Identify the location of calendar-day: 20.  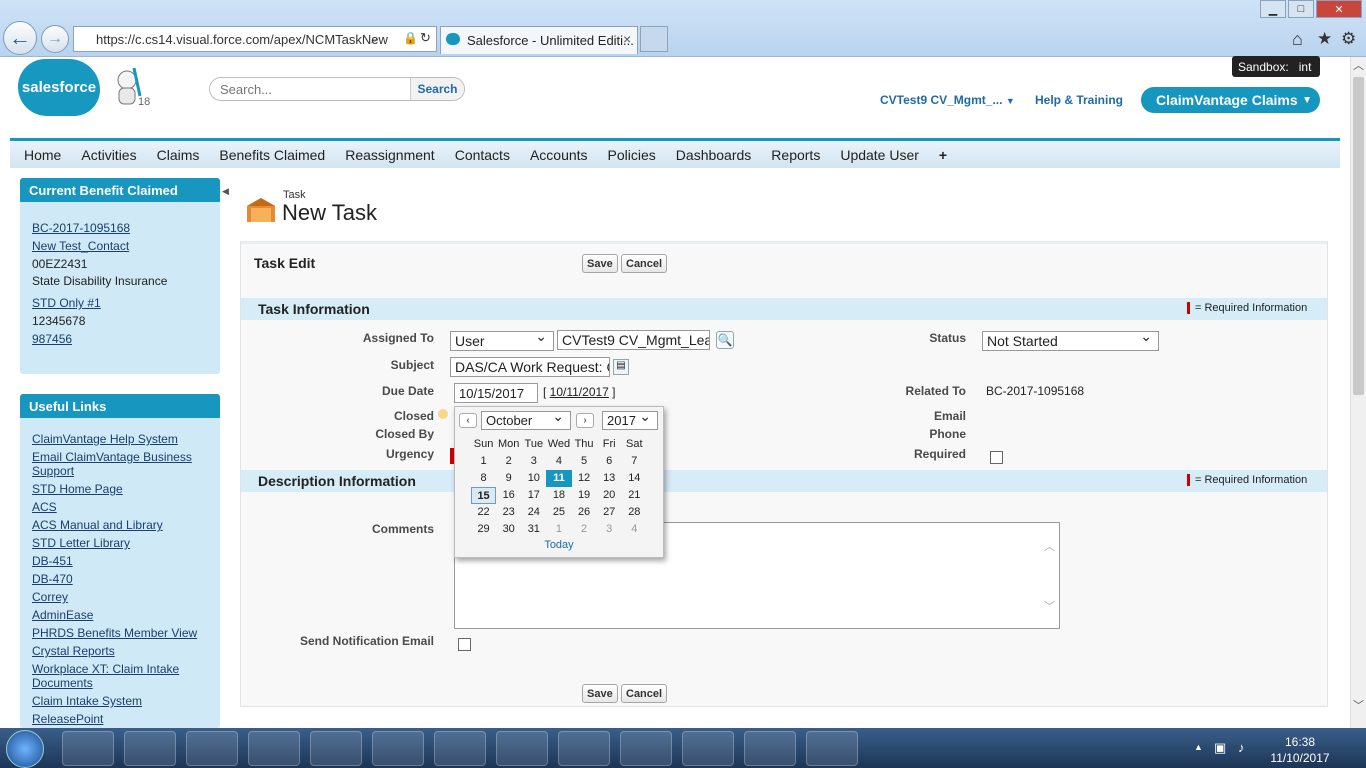
(609, 495).